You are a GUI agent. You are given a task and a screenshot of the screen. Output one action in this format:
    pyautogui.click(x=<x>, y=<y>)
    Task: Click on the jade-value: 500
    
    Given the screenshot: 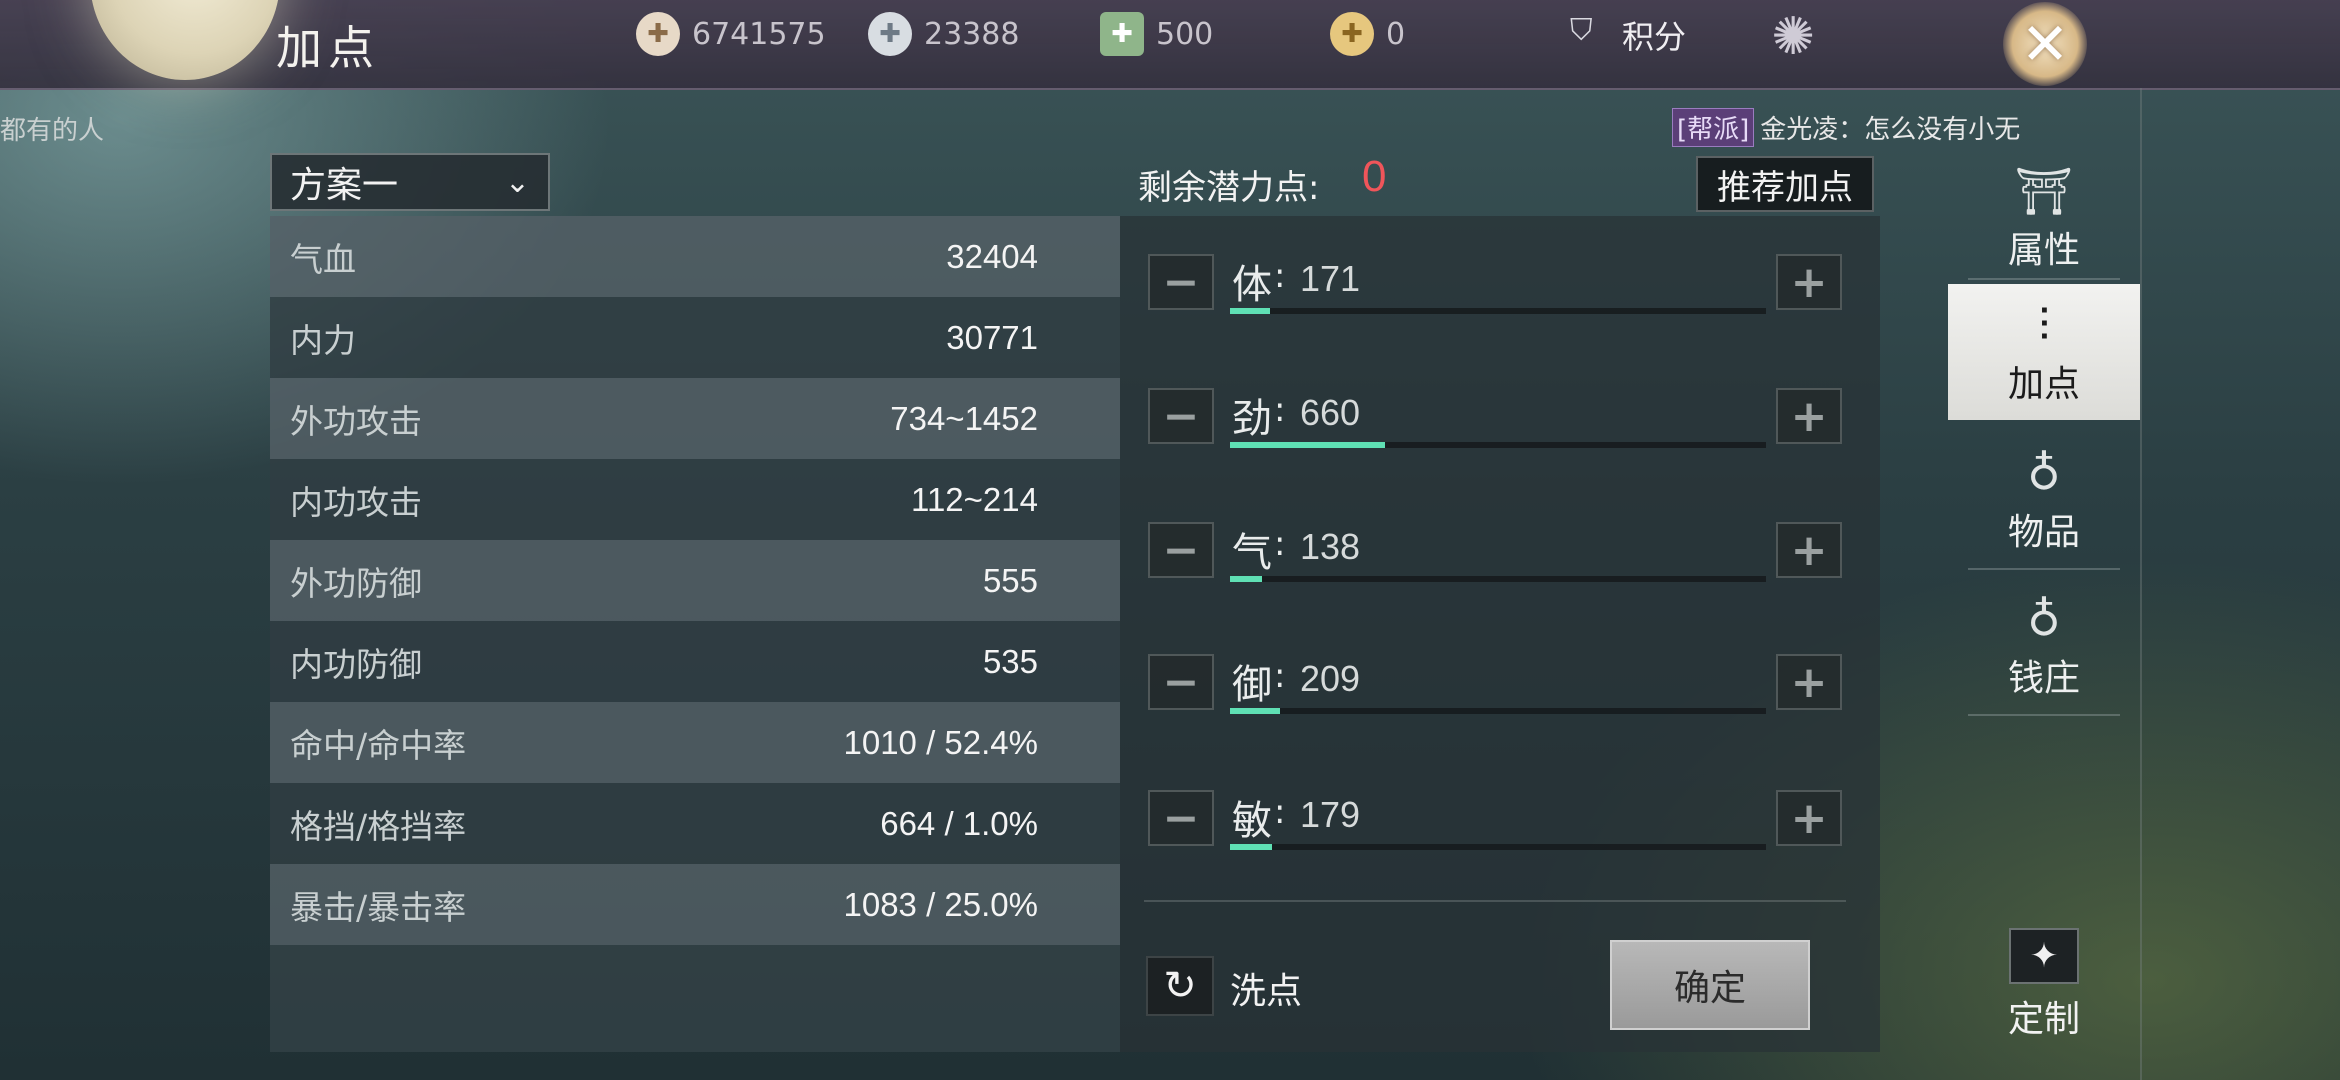 What is the action you would take?
    pyautogui.click(x=1185, y=34)
    